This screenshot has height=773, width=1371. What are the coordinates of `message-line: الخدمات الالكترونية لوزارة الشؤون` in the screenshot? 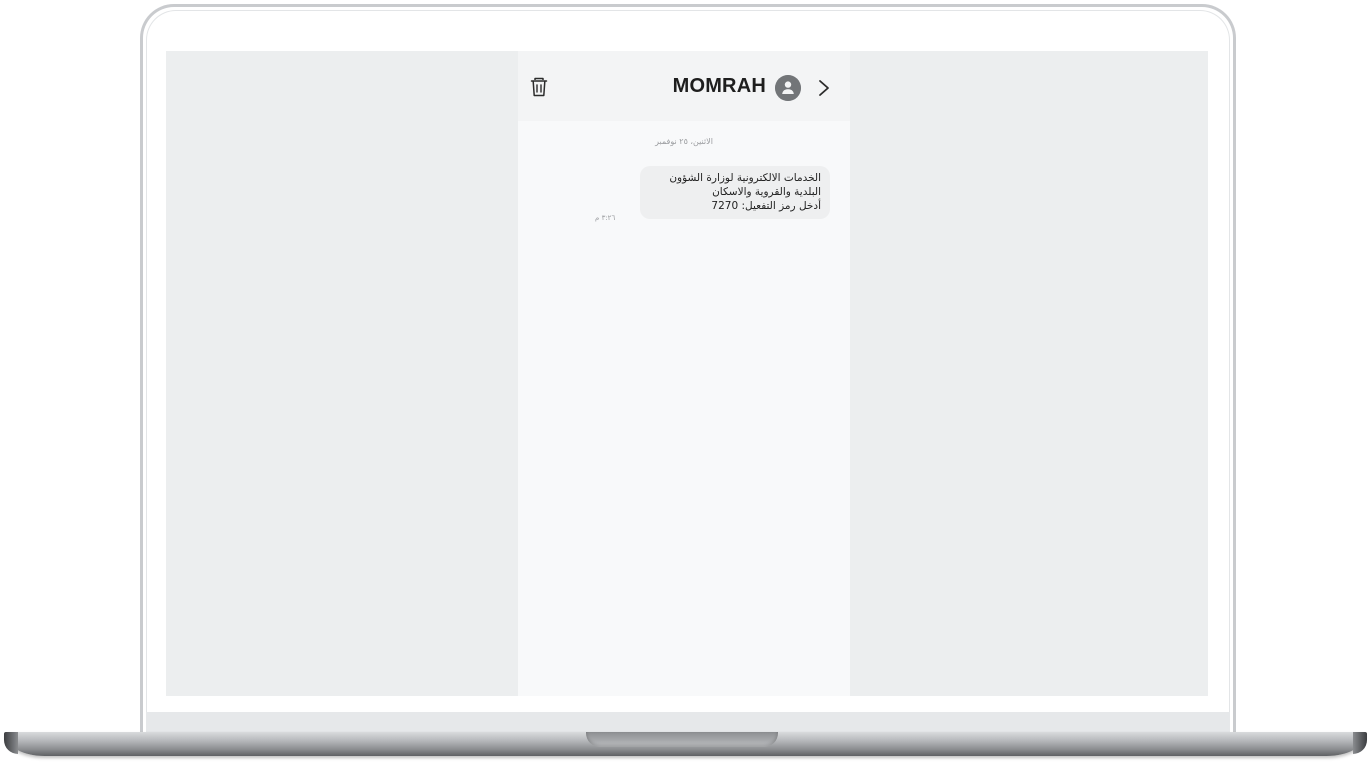 It's located at (745, 178).